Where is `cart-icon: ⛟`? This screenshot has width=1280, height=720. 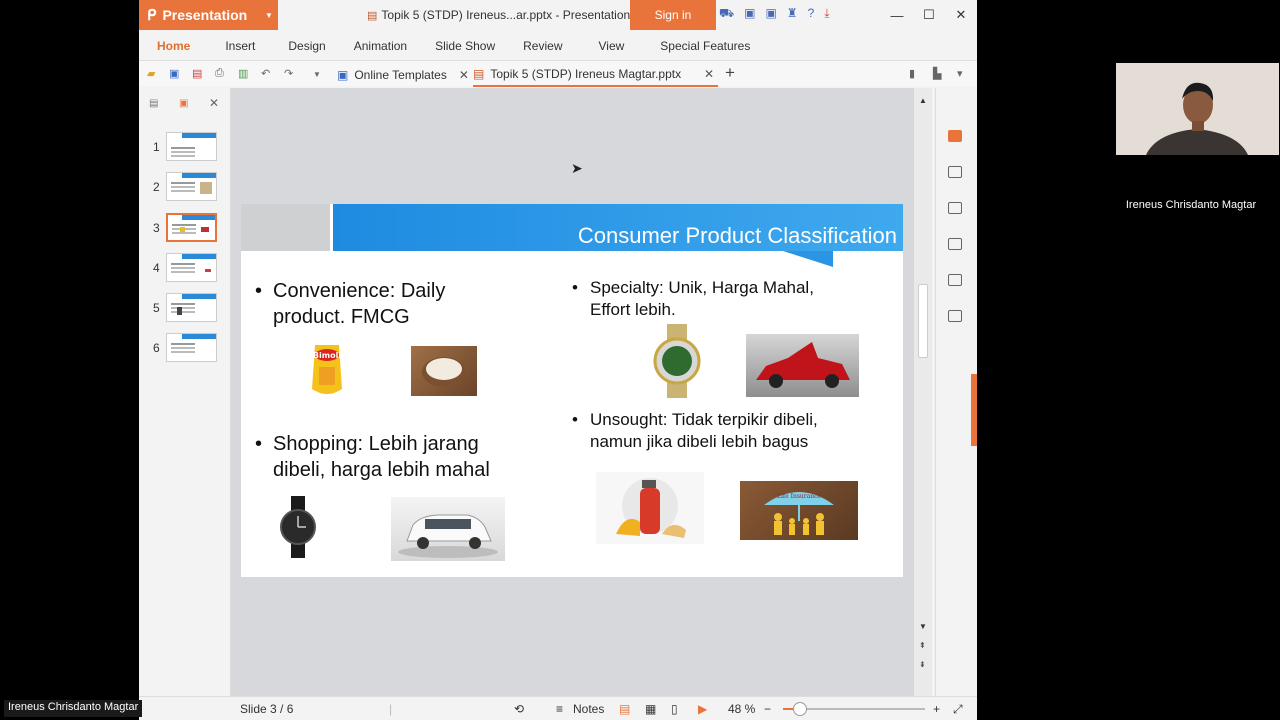
cart-icon: ⛟ is located at coordinates (726, 14).